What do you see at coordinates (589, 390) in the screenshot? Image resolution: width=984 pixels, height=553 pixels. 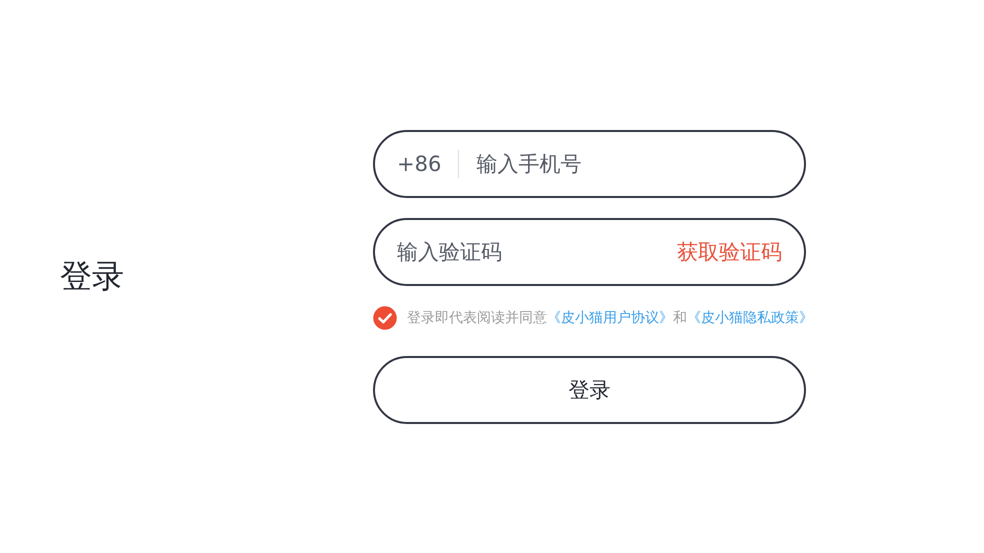 I see `login-button: 登录` at bounding box center [589, 390].